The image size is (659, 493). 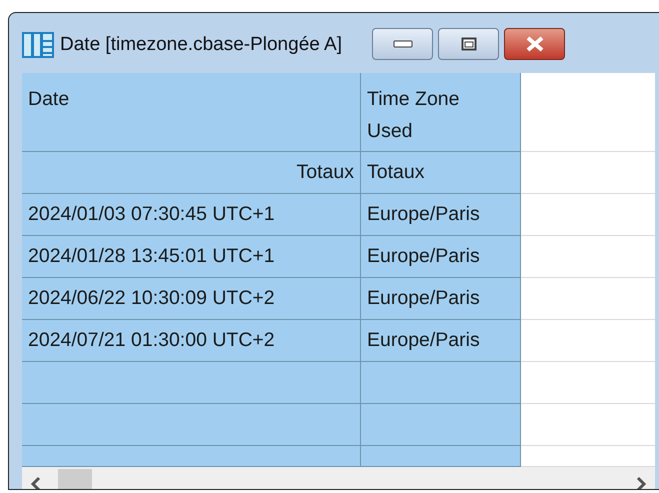 I want to click on minimize-button, so click(x=403, y=44).